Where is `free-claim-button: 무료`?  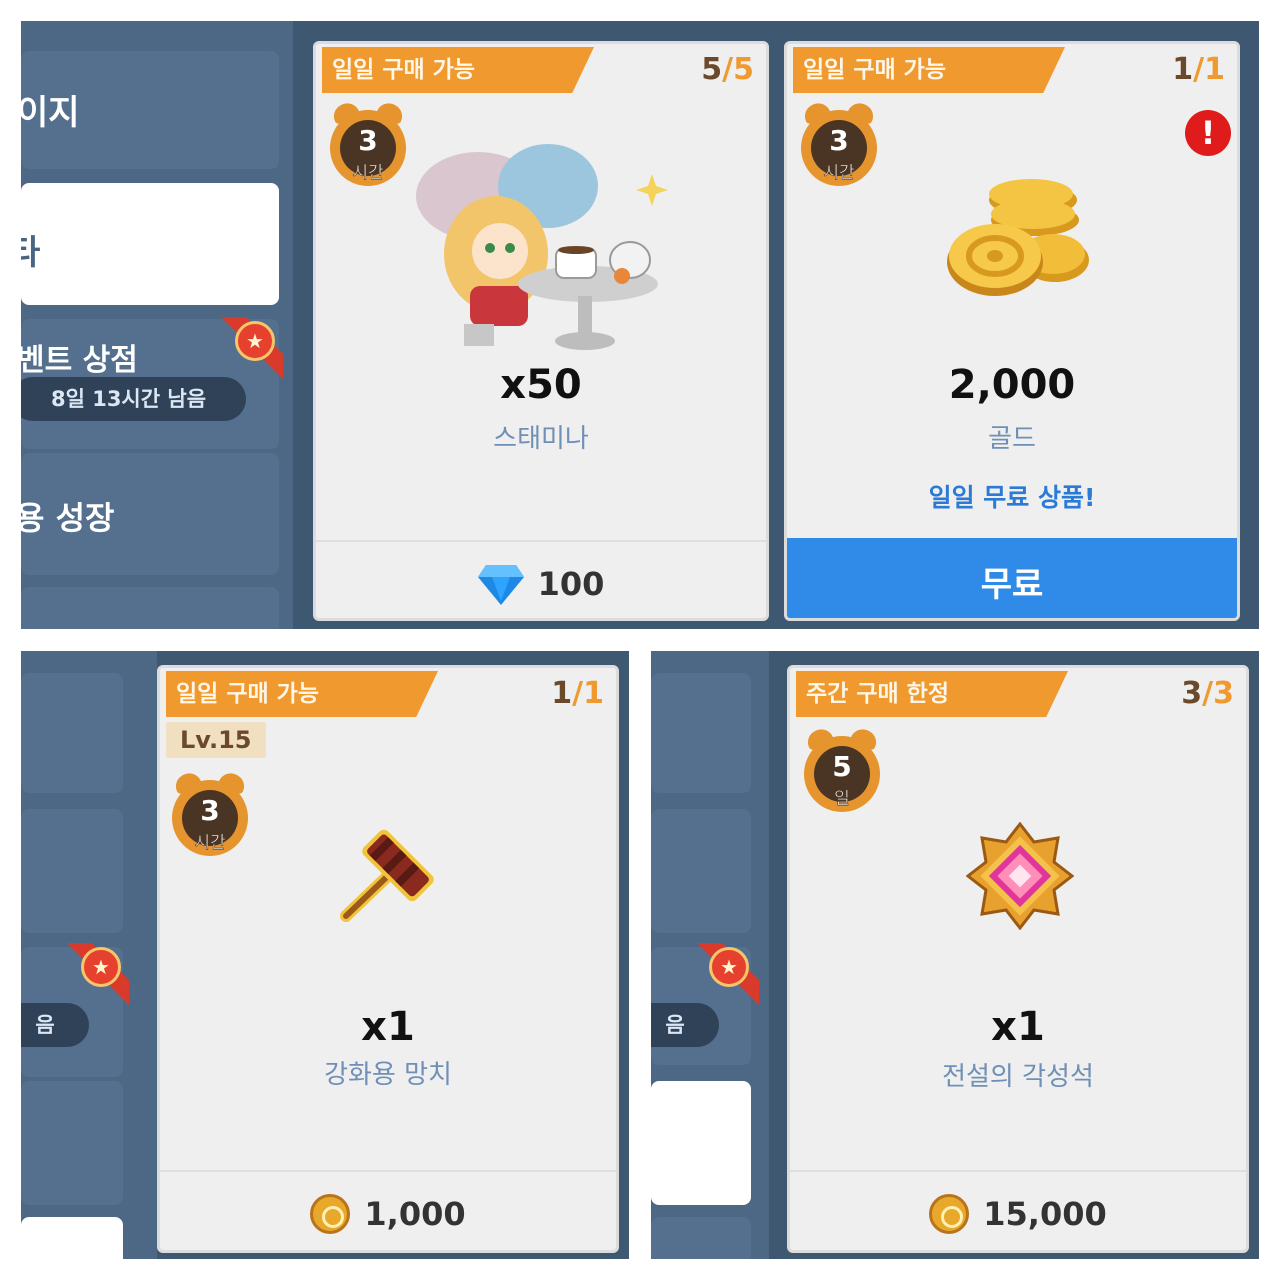
free-claim-button: 무료 is located at coordinates (1012, 578).